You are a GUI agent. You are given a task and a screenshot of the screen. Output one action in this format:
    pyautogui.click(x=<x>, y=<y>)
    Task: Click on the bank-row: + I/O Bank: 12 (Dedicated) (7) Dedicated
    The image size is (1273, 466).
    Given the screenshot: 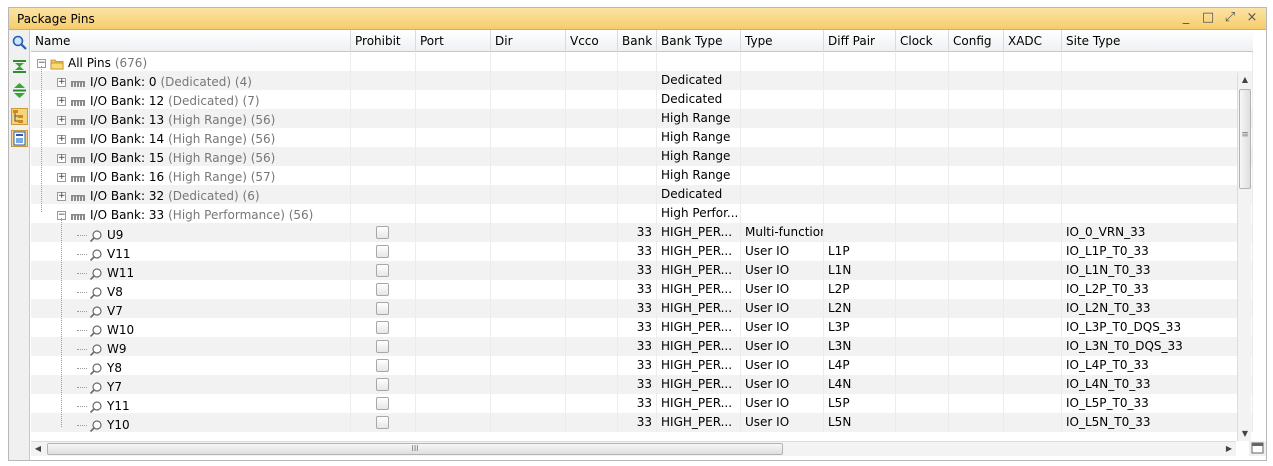 What is the action you would take?
    pyautogui.click(x=642, y=99)
    